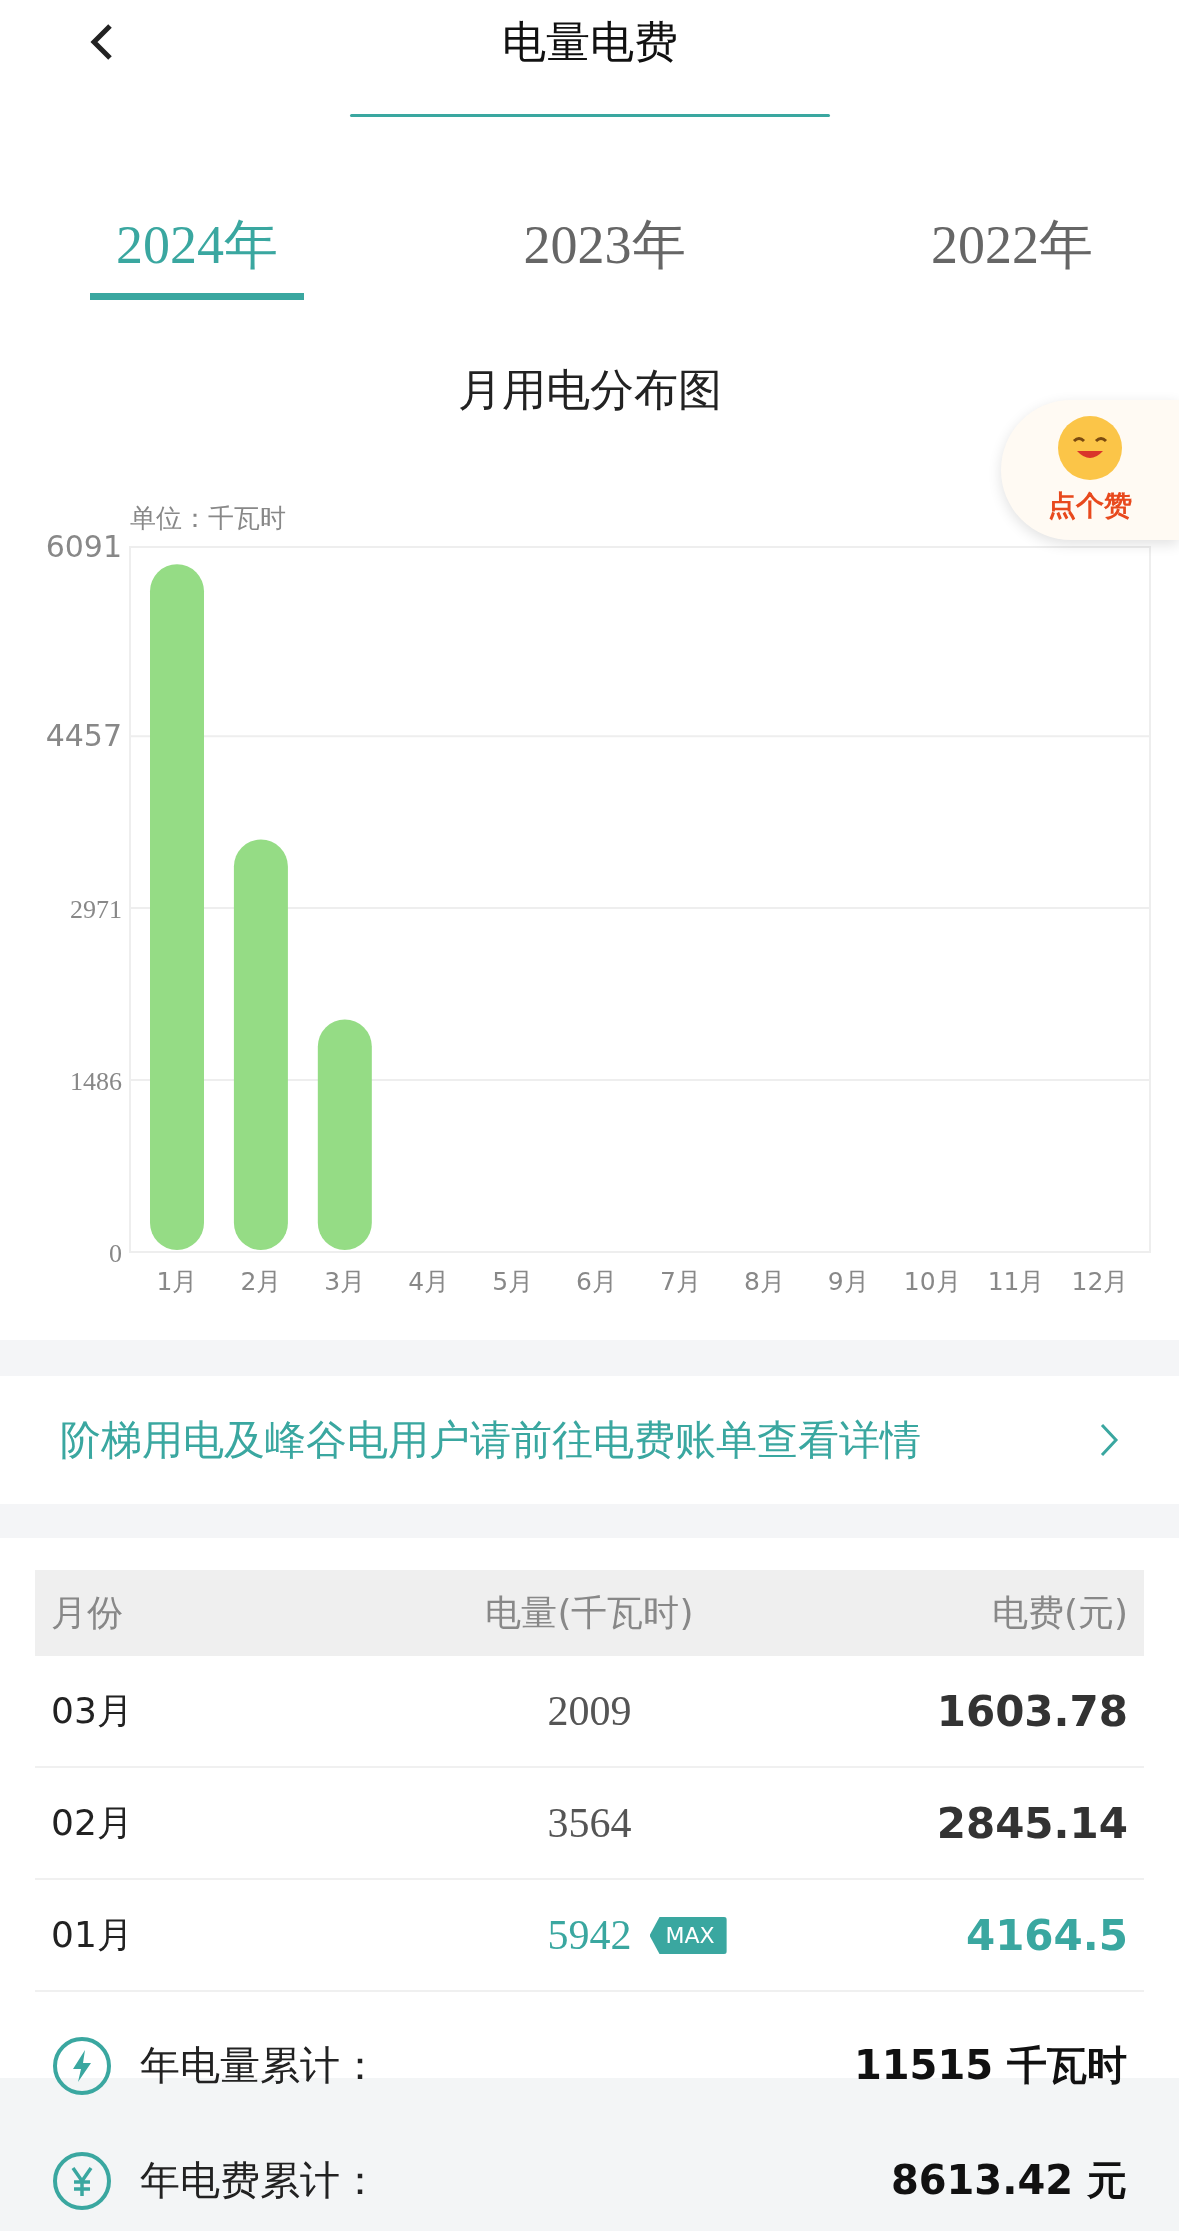 The image size is (1179, 2231). Describe the element at coordinates (589, 1440) in the screenshot. I see `bill-link: 阶梯用电及峰谷电用户请前往电费账单查看详情` at that location.